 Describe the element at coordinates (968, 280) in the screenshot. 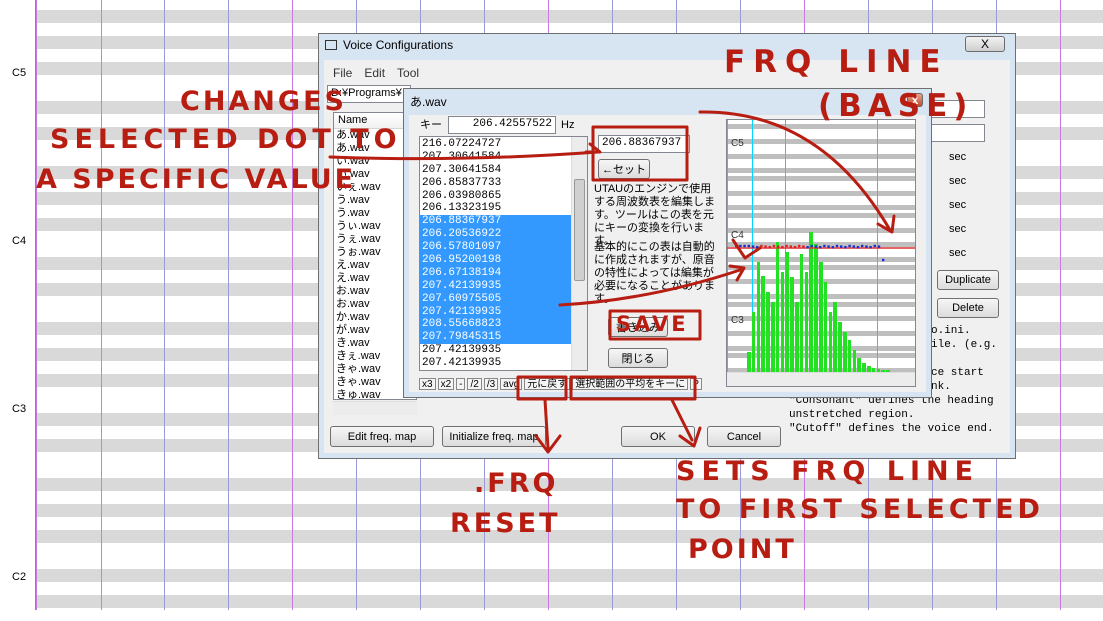

I see `duplicate-button: Duplicate` at that location.